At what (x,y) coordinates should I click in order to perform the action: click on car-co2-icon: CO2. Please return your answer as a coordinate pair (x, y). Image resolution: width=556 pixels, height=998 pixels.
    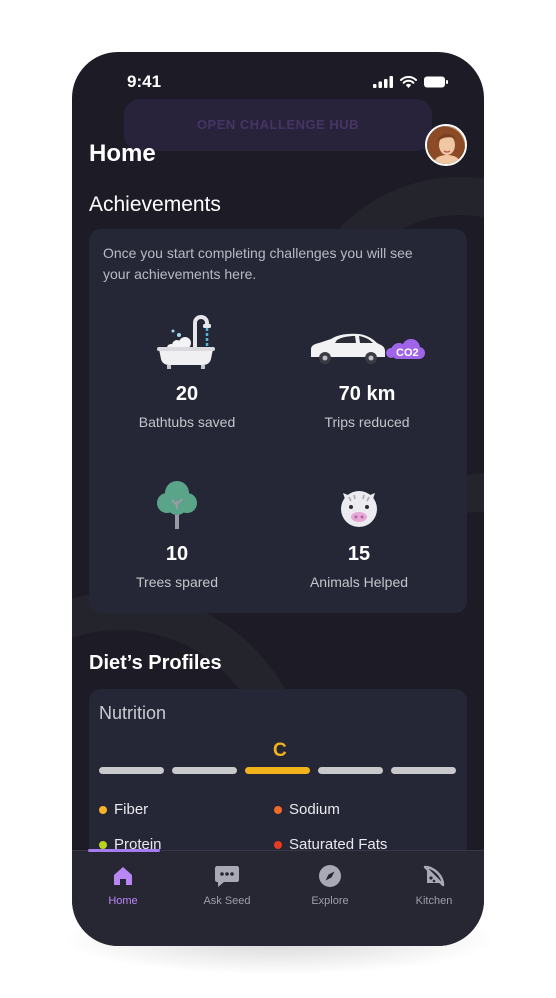
    Looking at the image, I should click on (368, 348).